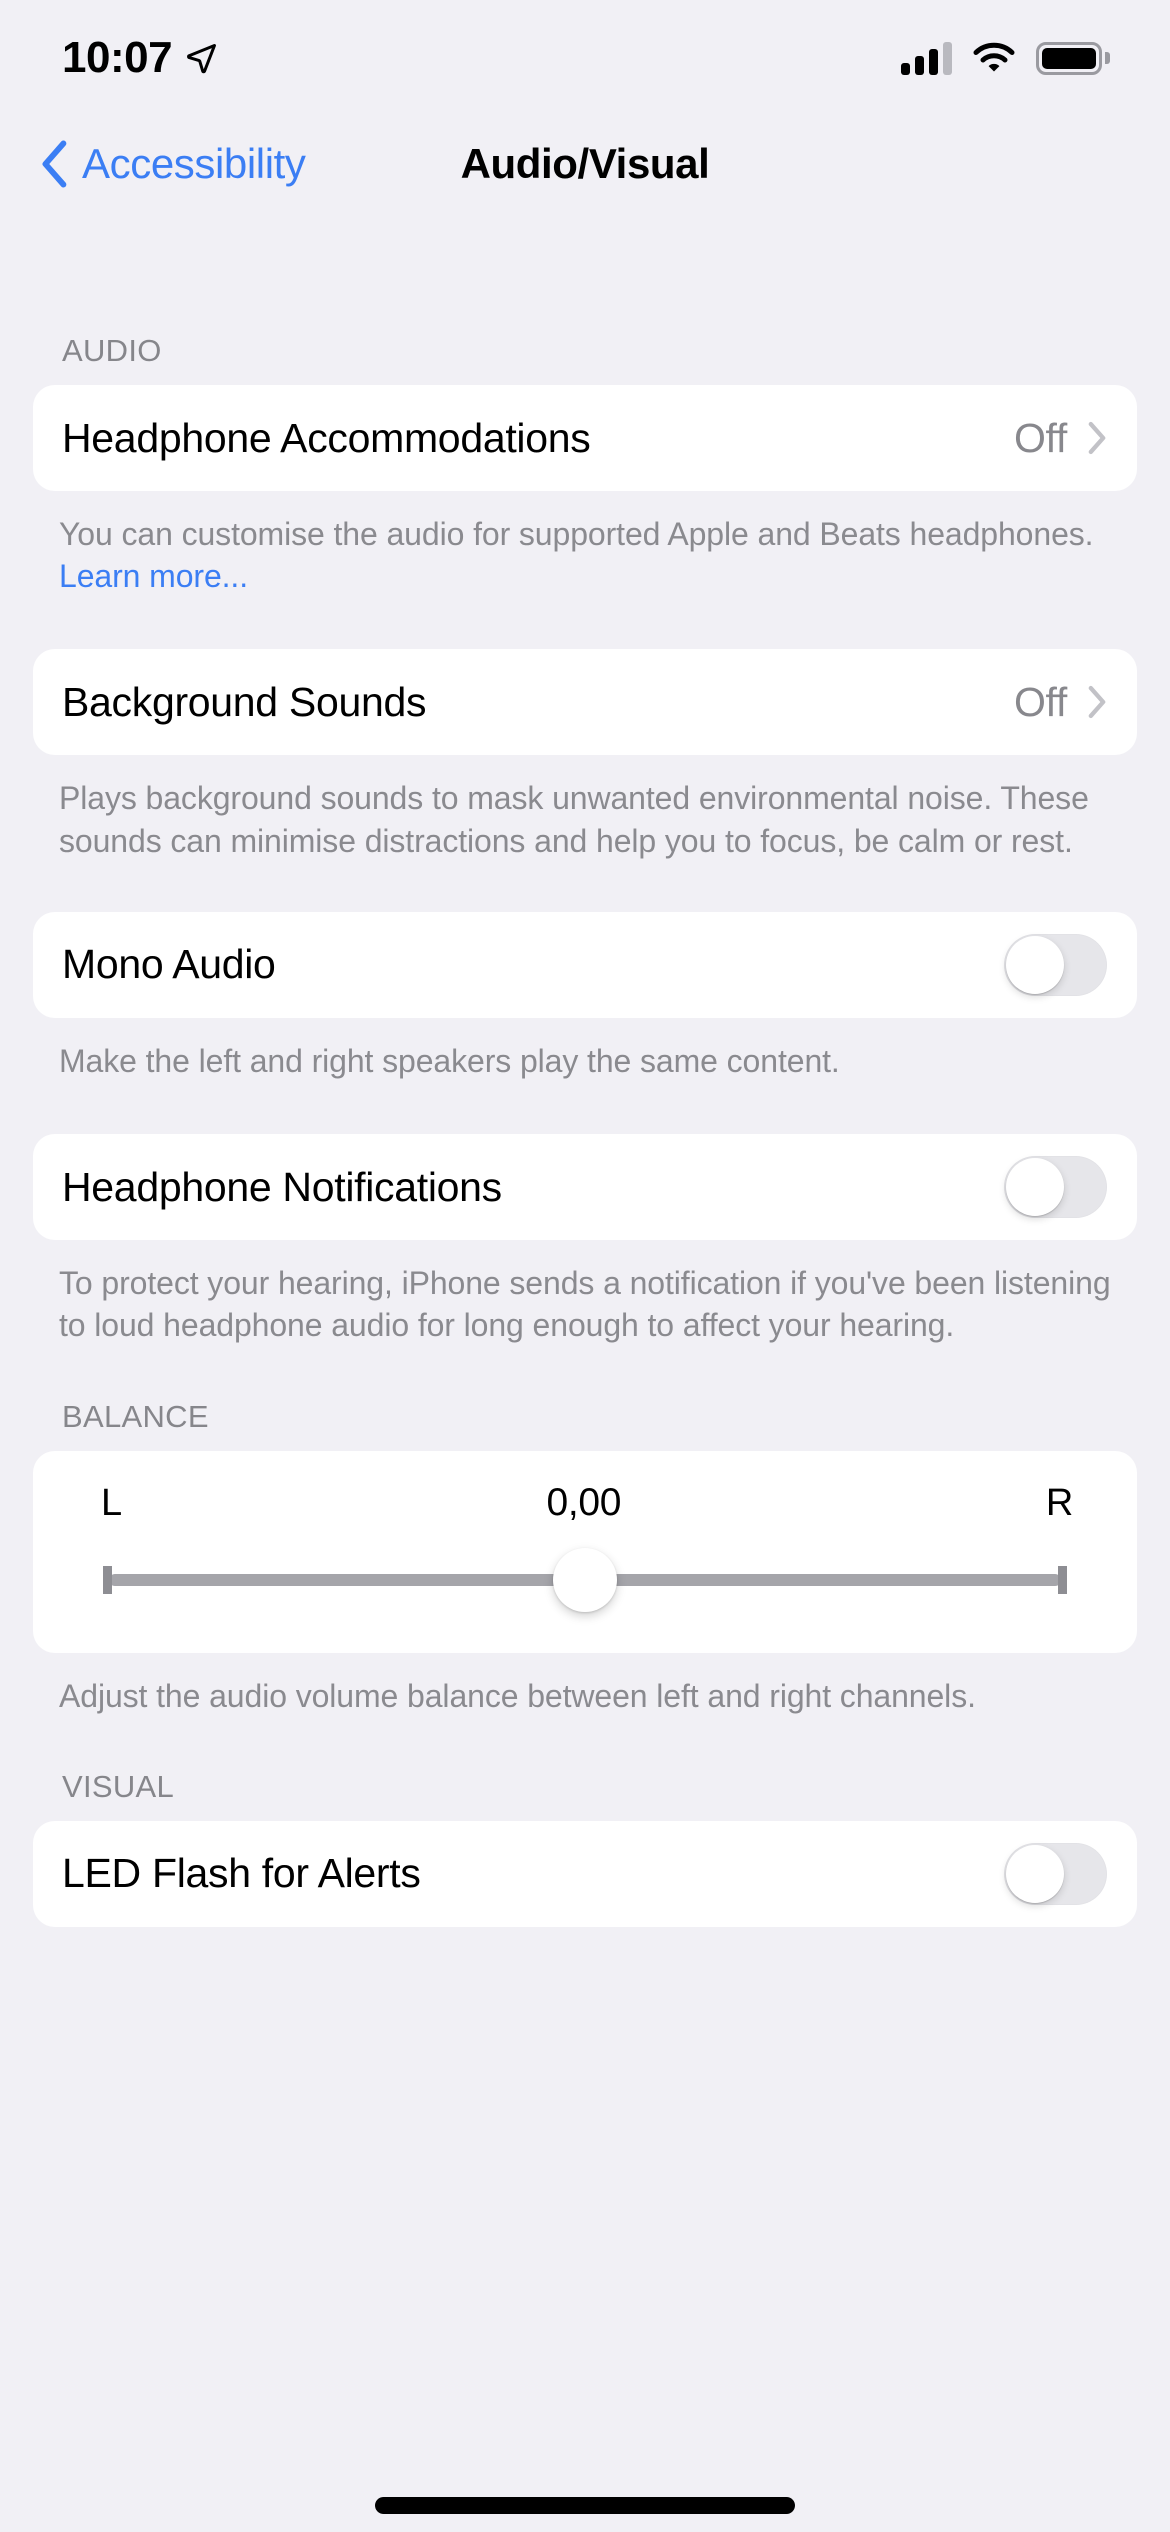  I want to click on section-header-balance: BALANCE, so click(135, 1416).